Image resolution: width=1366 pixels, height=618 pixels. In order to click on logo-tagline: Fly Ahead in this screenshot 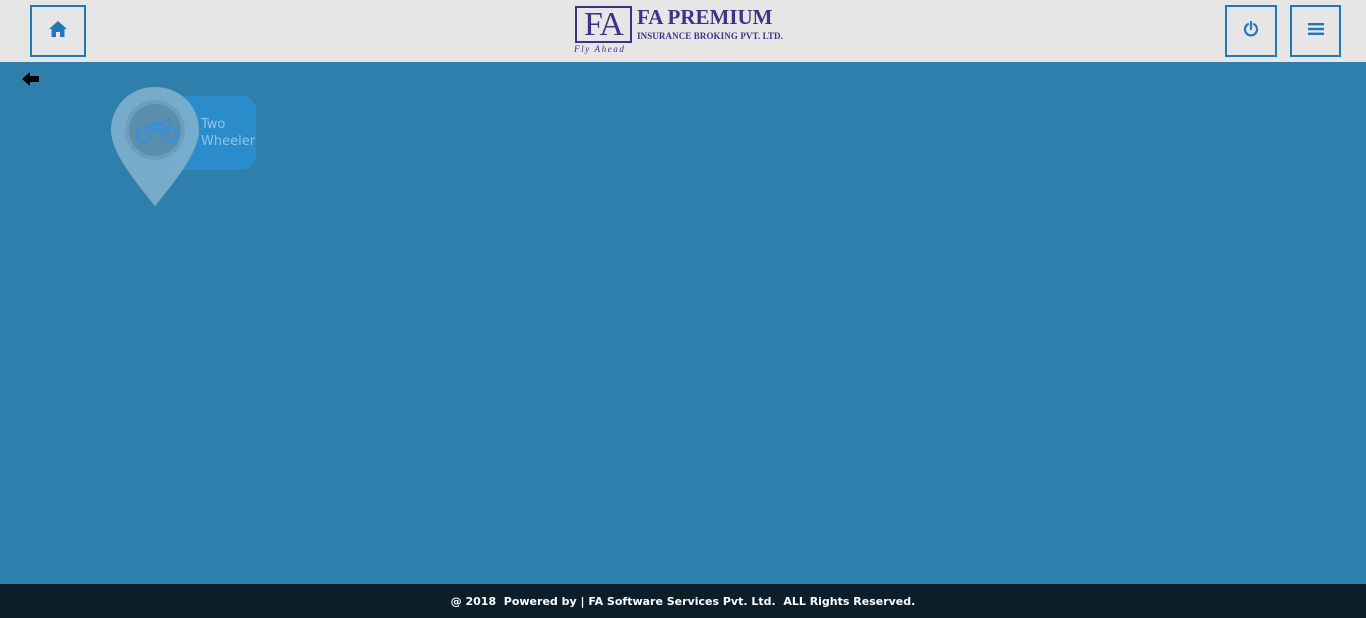, I will do `click(600, 49)`.